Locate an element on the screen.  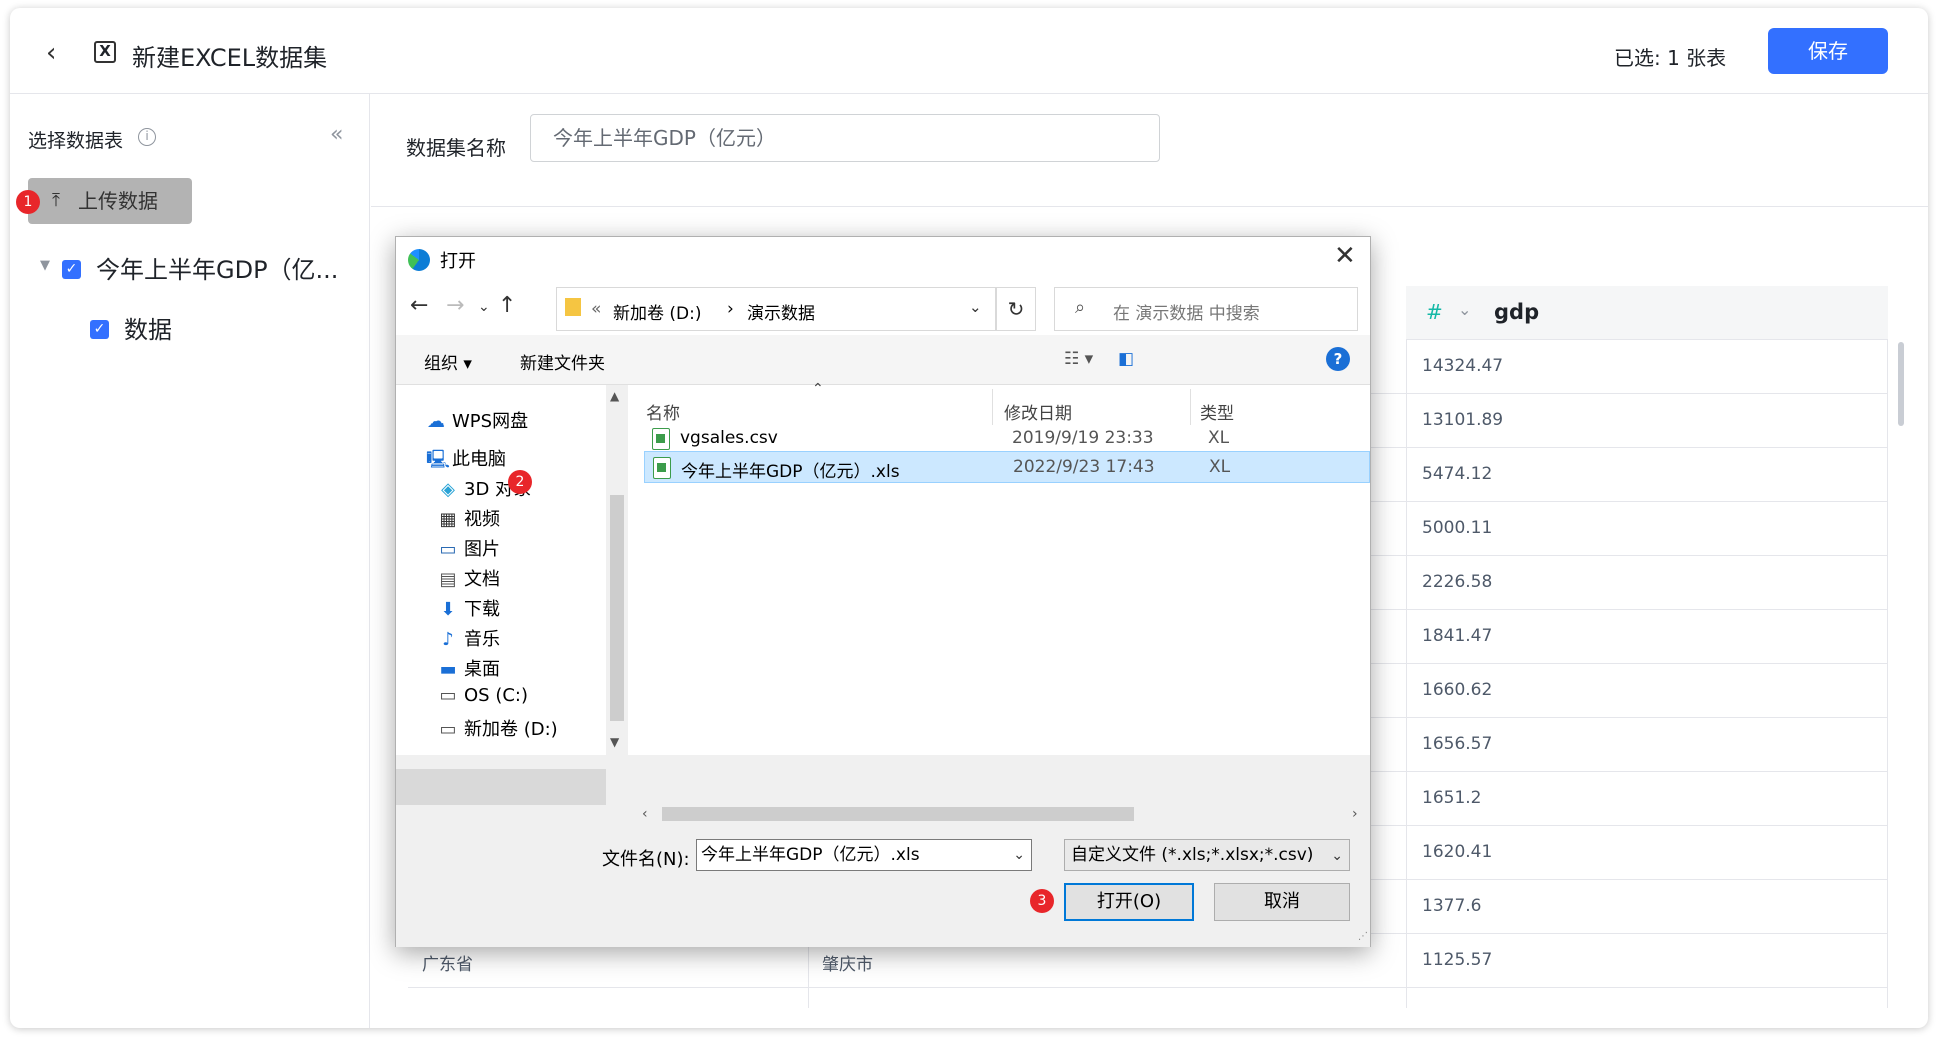
new-folder-button: 新建文件夹 is located at coordinates (562, 361).